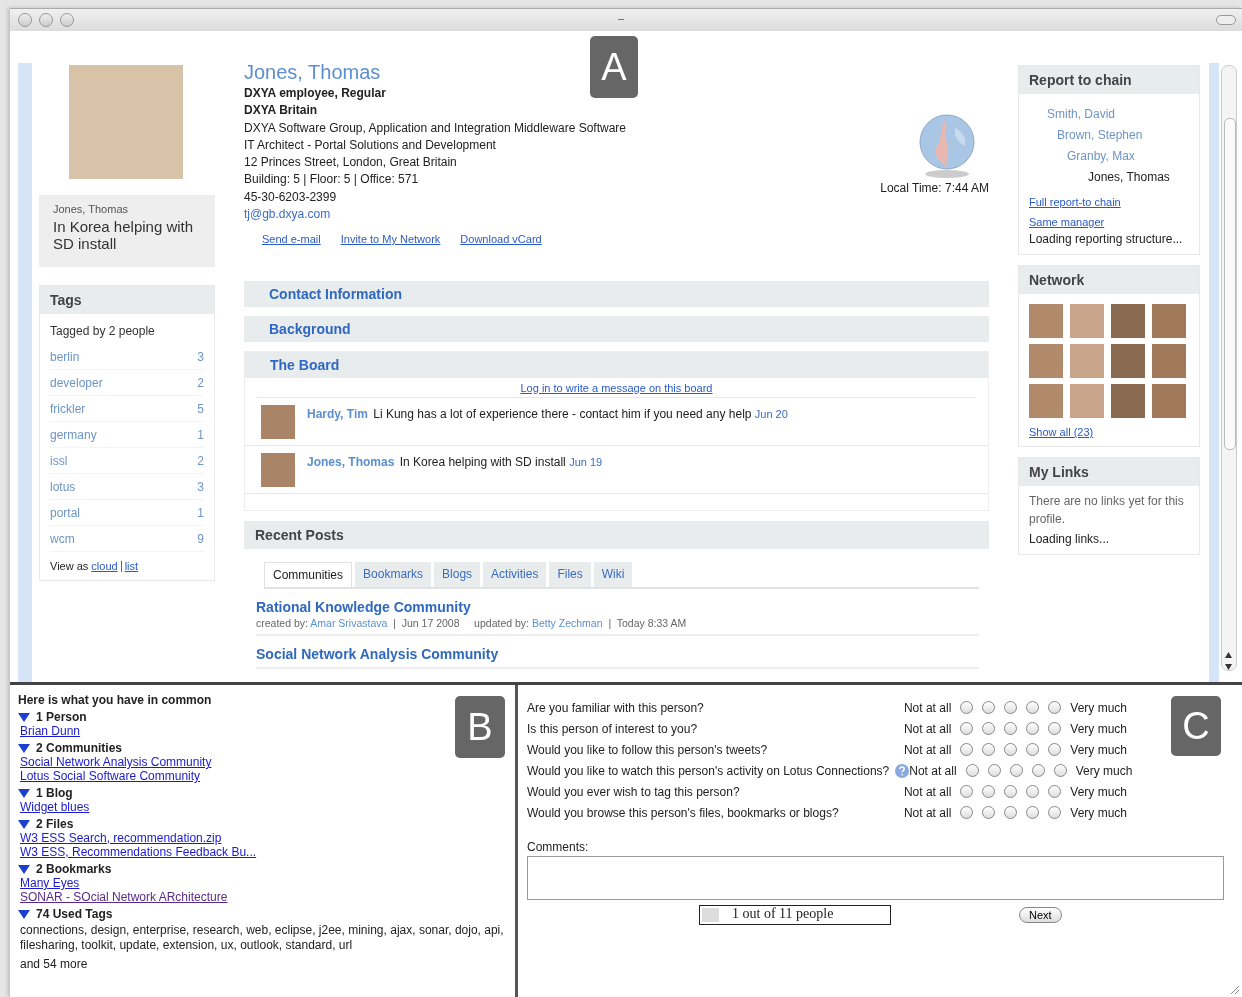 Image resolution: width=1242 pixels, height=997 pixels. Describe the element at coordinates (1118, 114) in the screenshot. I see `person-link: Smith, David` at that location.